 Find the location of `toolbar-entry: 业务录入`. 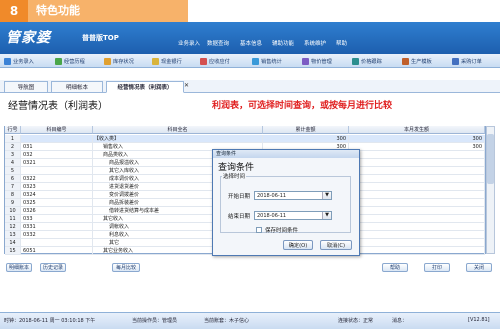

toolbar-entry: 业务录入 is located at coordinates (19, 61).